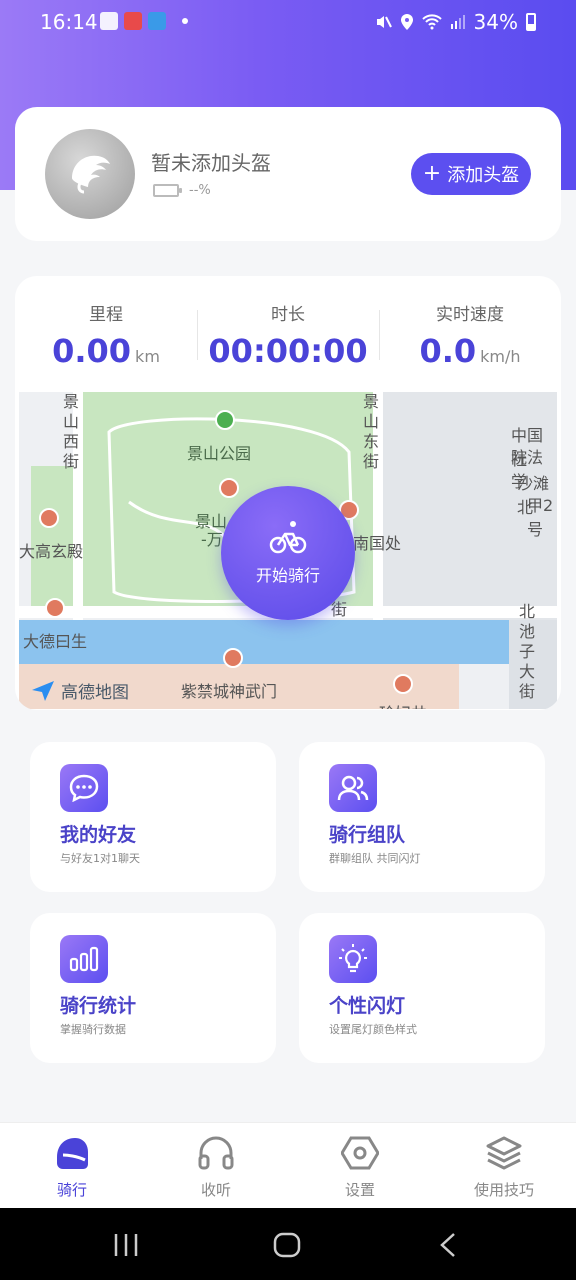 This screenshot has height=1280, width=576. Describe the element at coordinates (167, 190) in the screenshot. I see `helmet-battery-icon` at that location.